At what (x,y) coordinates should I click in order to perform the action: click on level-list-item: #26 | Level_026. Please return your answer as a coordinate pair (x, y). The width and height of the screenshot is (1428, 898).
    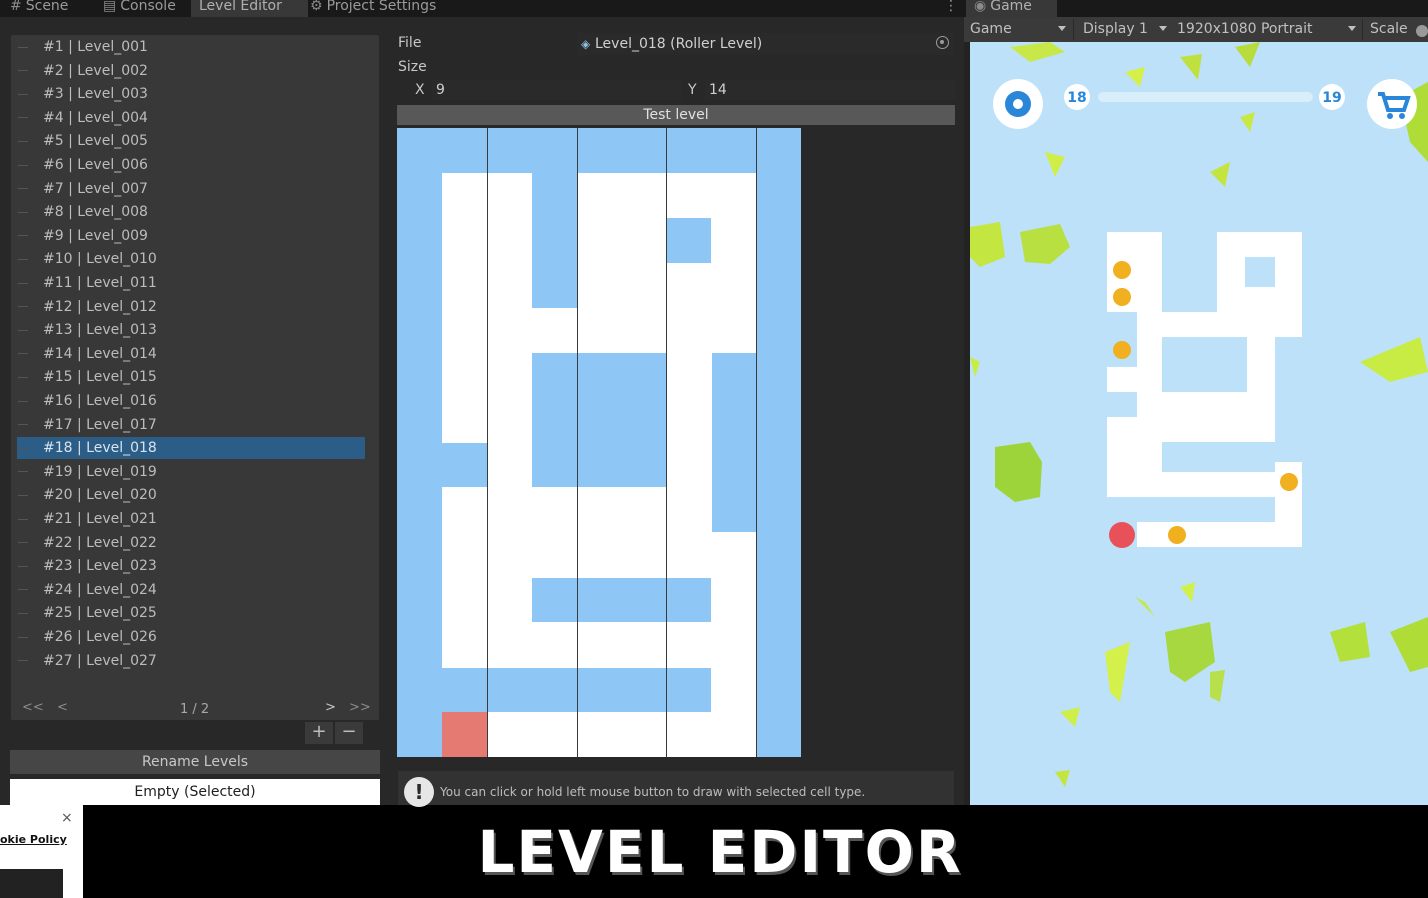
    Looking at the image, I should click on (191, 637).